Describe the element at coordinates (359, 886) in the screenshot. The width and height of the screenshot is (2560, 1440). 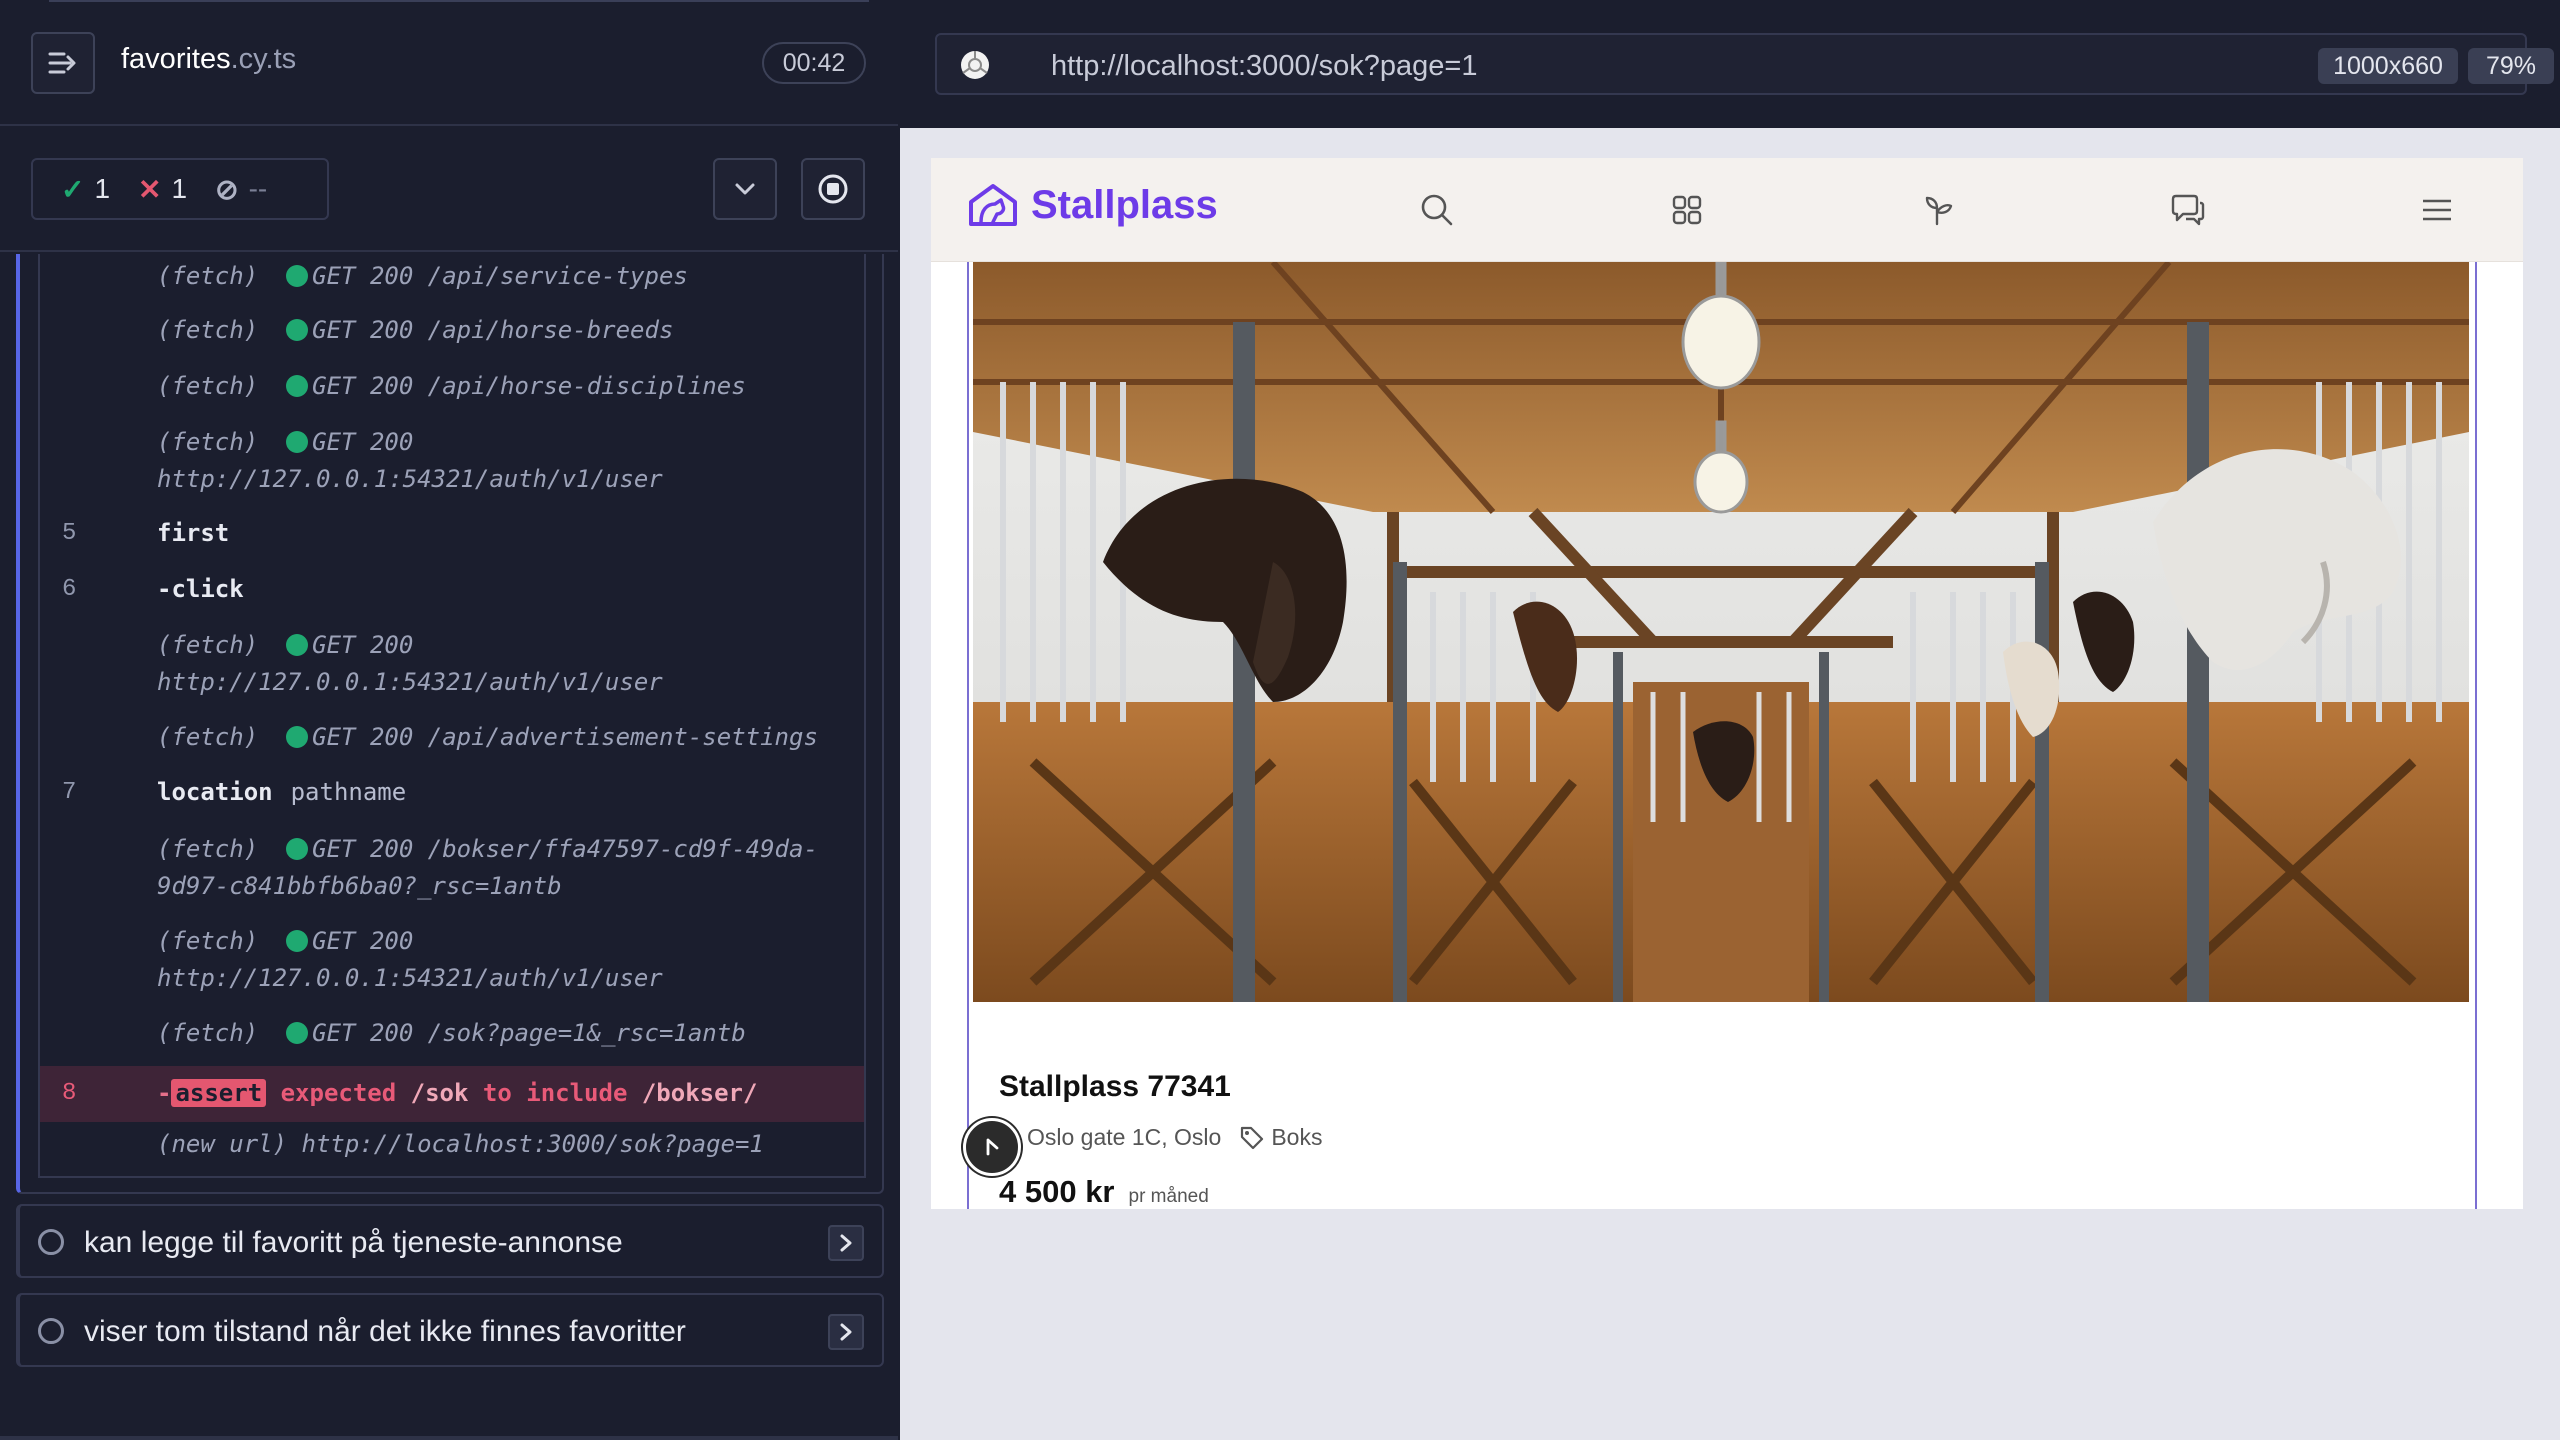
I see `command-path-cont: 9d97-c841bbfb6ba0?_rsc=1antb` at that location.